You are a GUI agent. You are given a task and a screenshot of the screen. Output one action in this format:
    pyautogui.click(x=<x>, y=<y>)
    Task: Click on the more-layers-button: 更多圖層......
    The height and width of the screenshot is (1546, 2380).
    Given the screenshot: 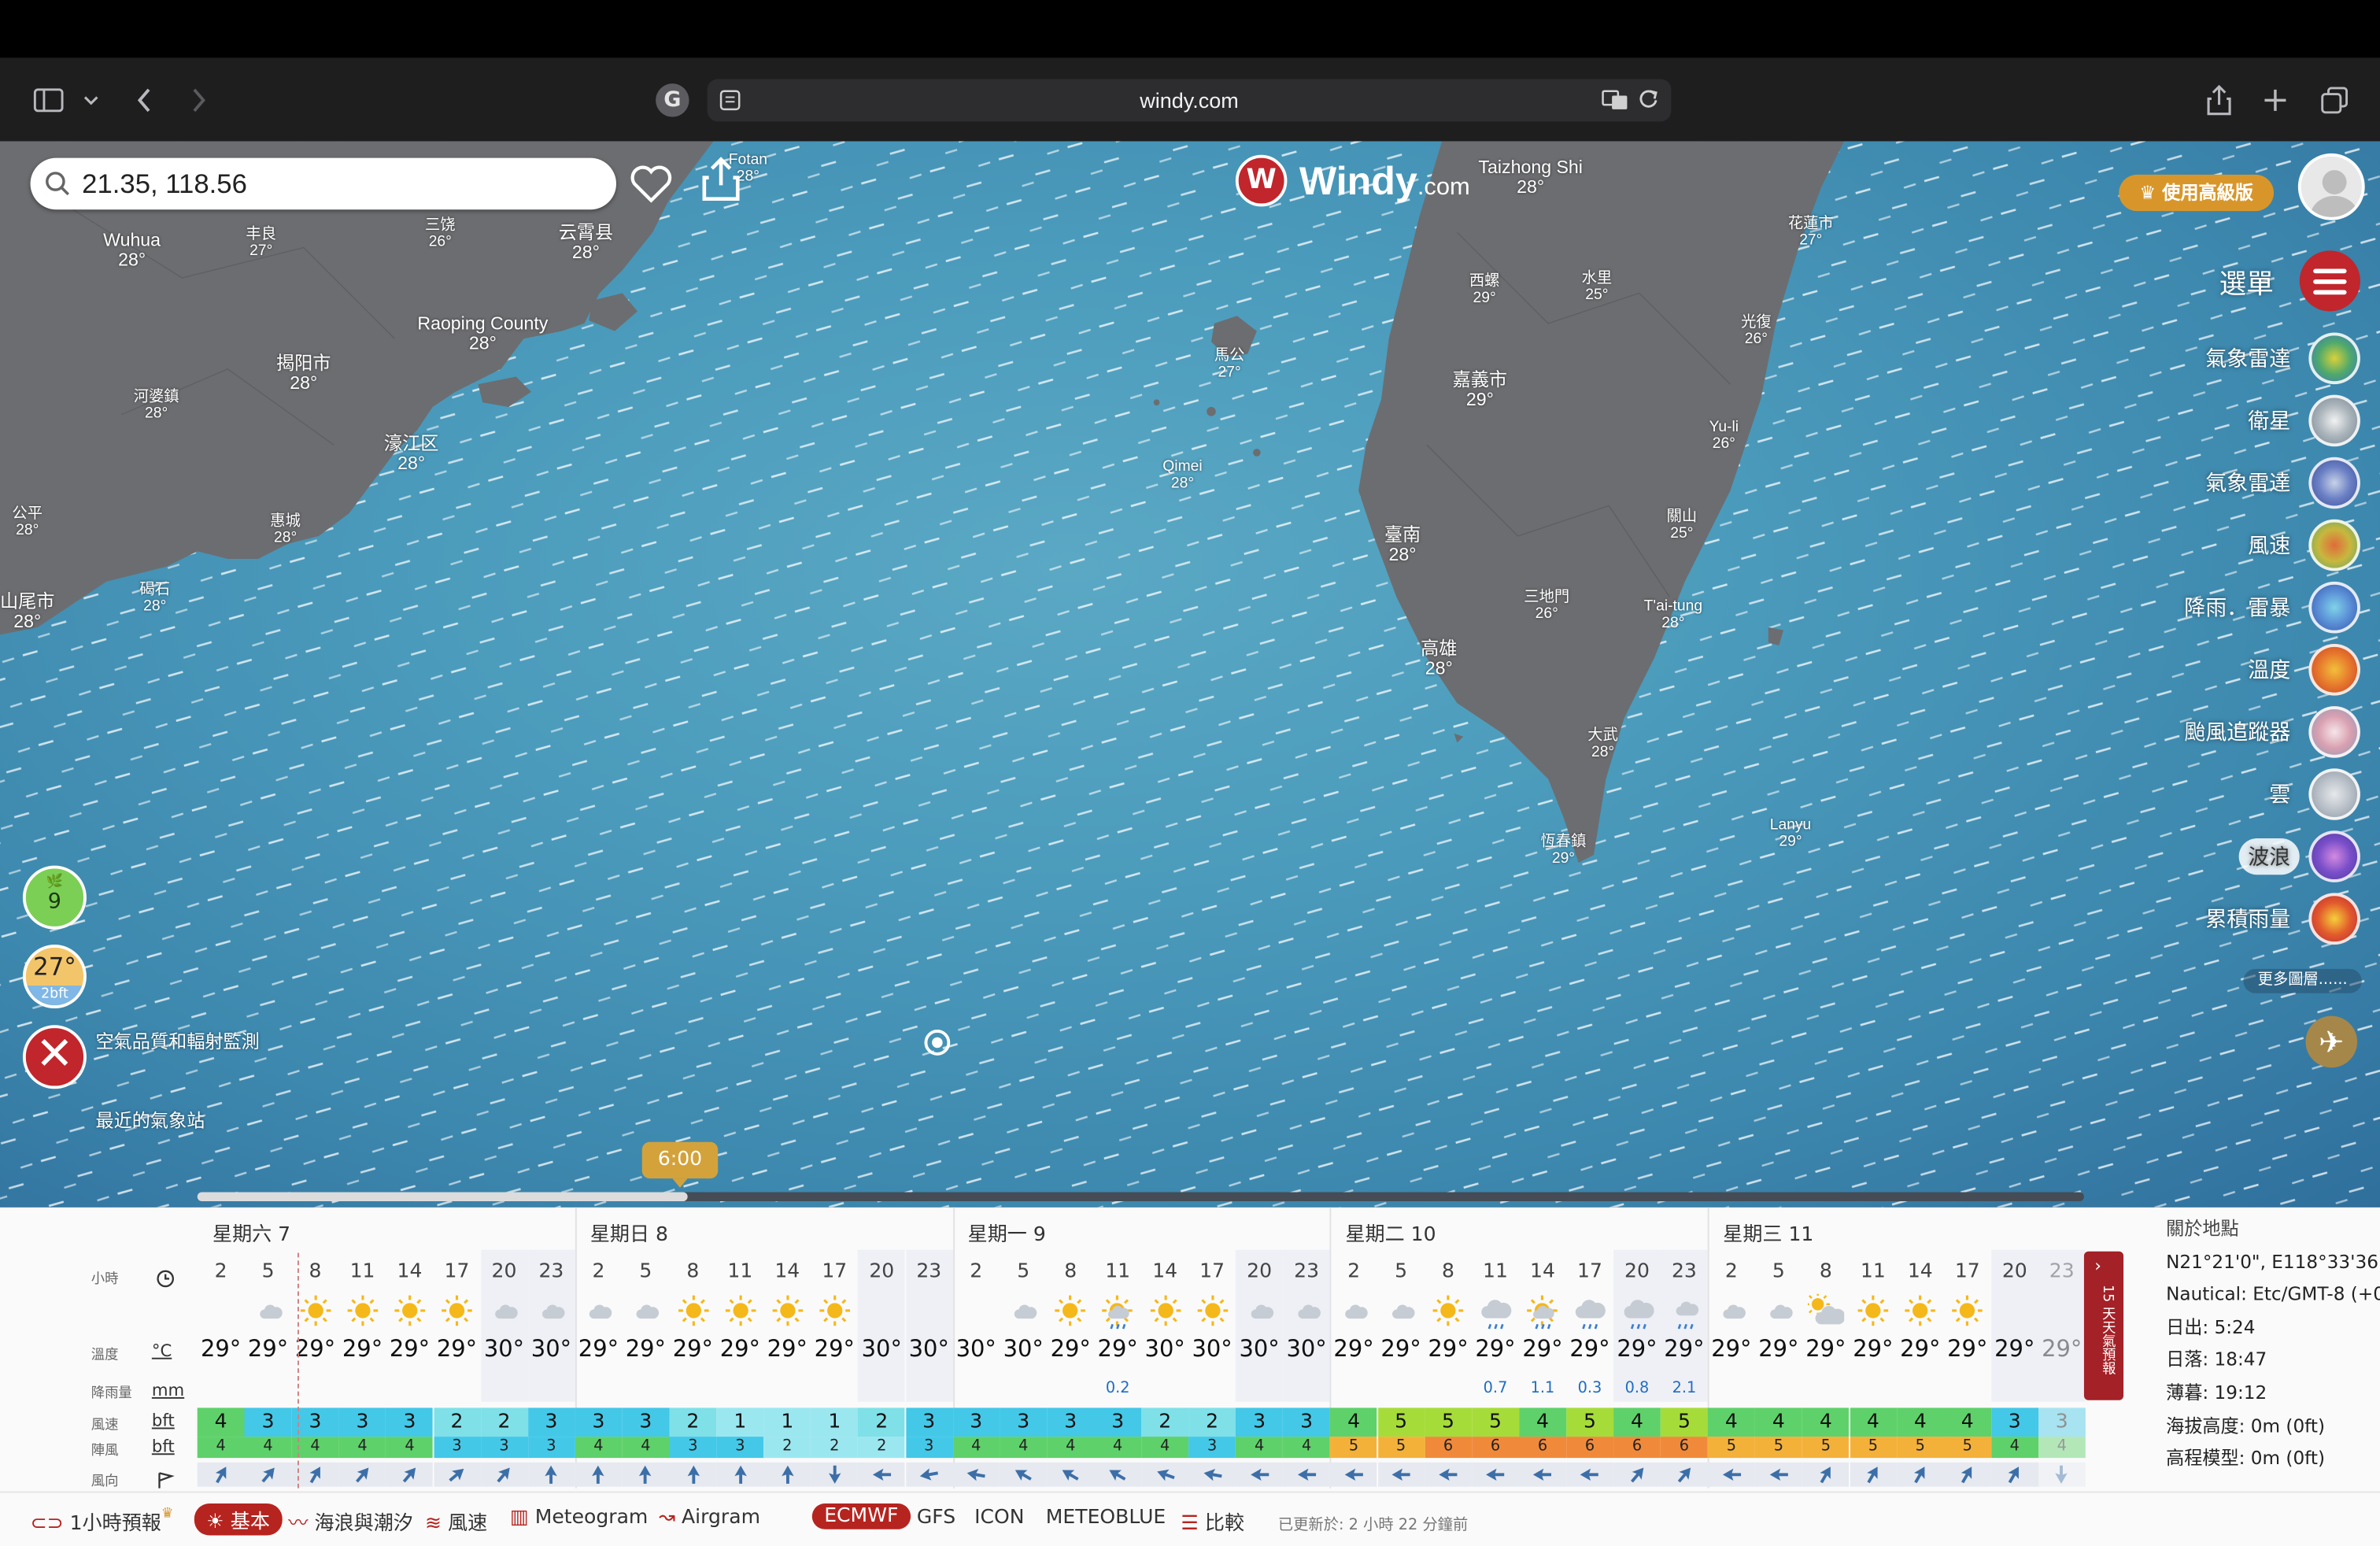 What is the action you would take?
    pyautogui.click(x=2302, y=981)
    